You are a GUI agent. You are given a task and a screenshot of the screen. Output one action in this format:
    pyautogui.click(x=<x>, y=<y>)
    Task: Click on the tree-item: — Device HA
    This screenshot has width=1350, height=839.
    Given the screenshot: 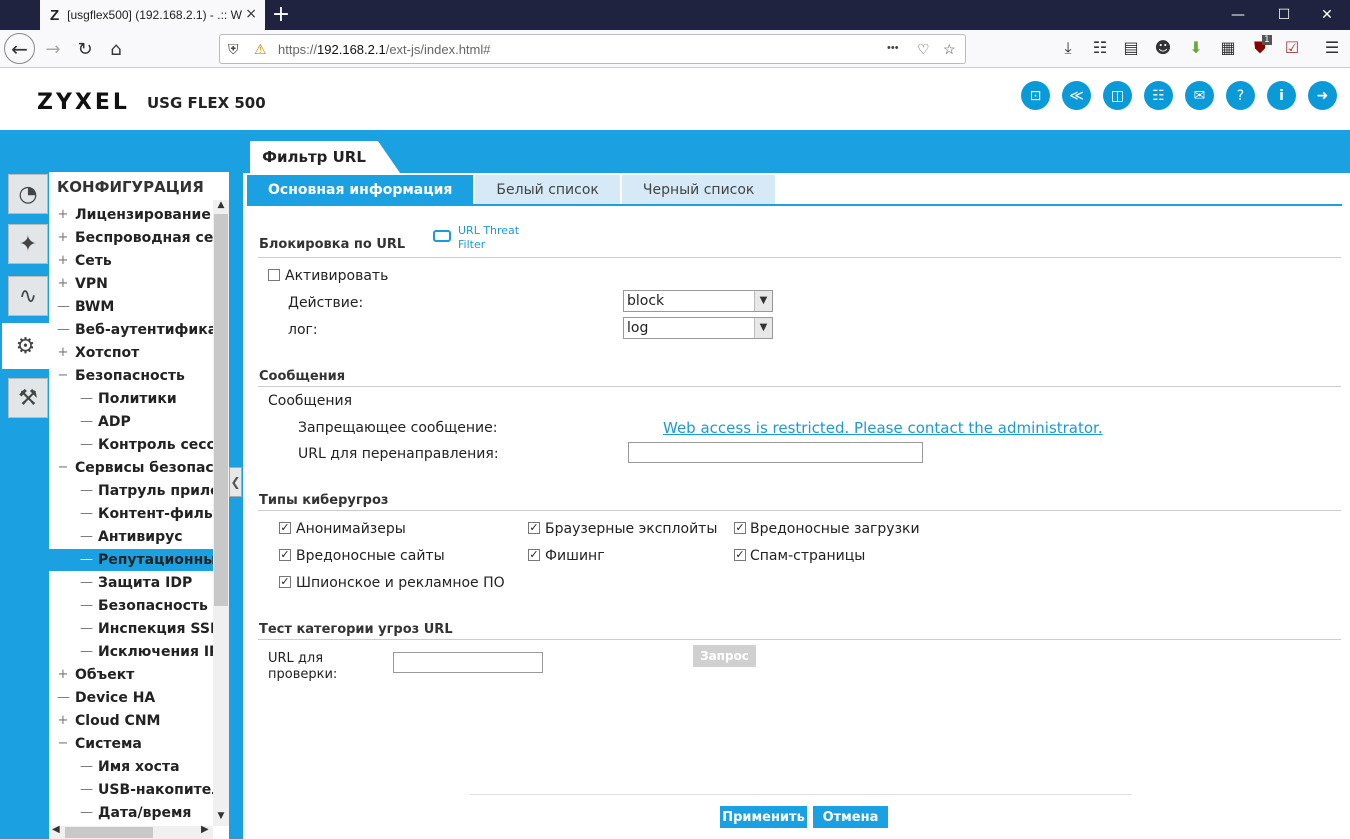 What is the action you would take?
    pyautogui.click(x=131, y=698)
    